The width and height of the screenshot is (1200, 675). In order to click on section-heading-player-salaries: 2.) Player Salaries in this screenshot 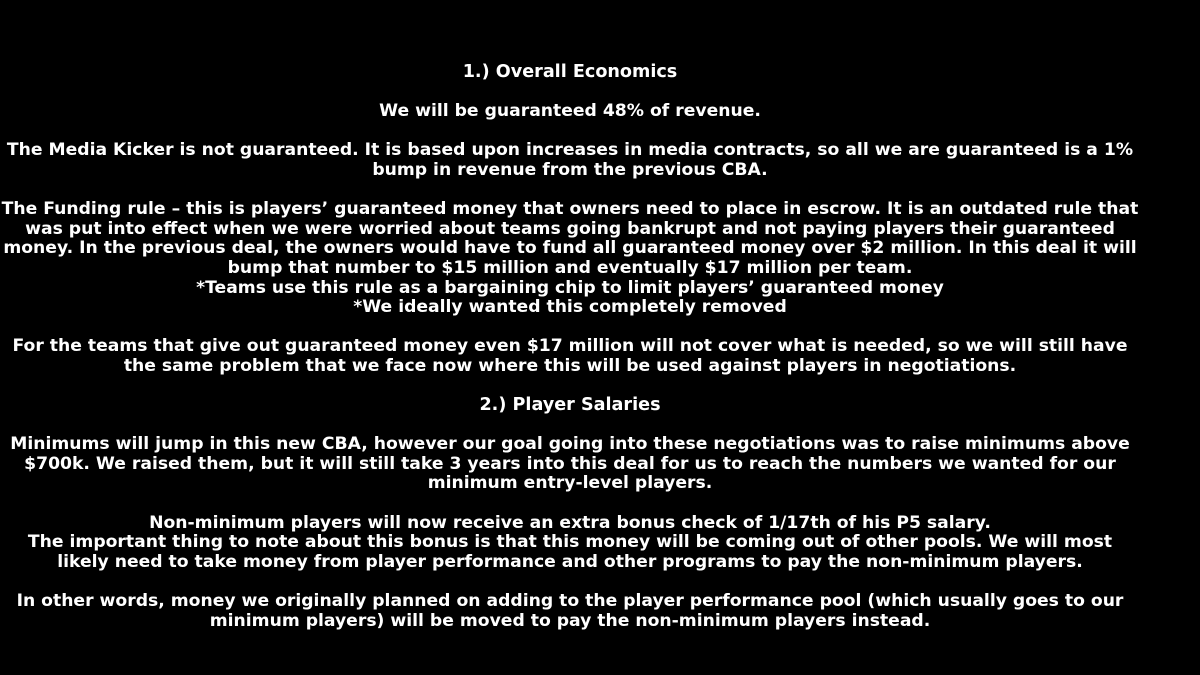, I will do `click(570, 405)`.